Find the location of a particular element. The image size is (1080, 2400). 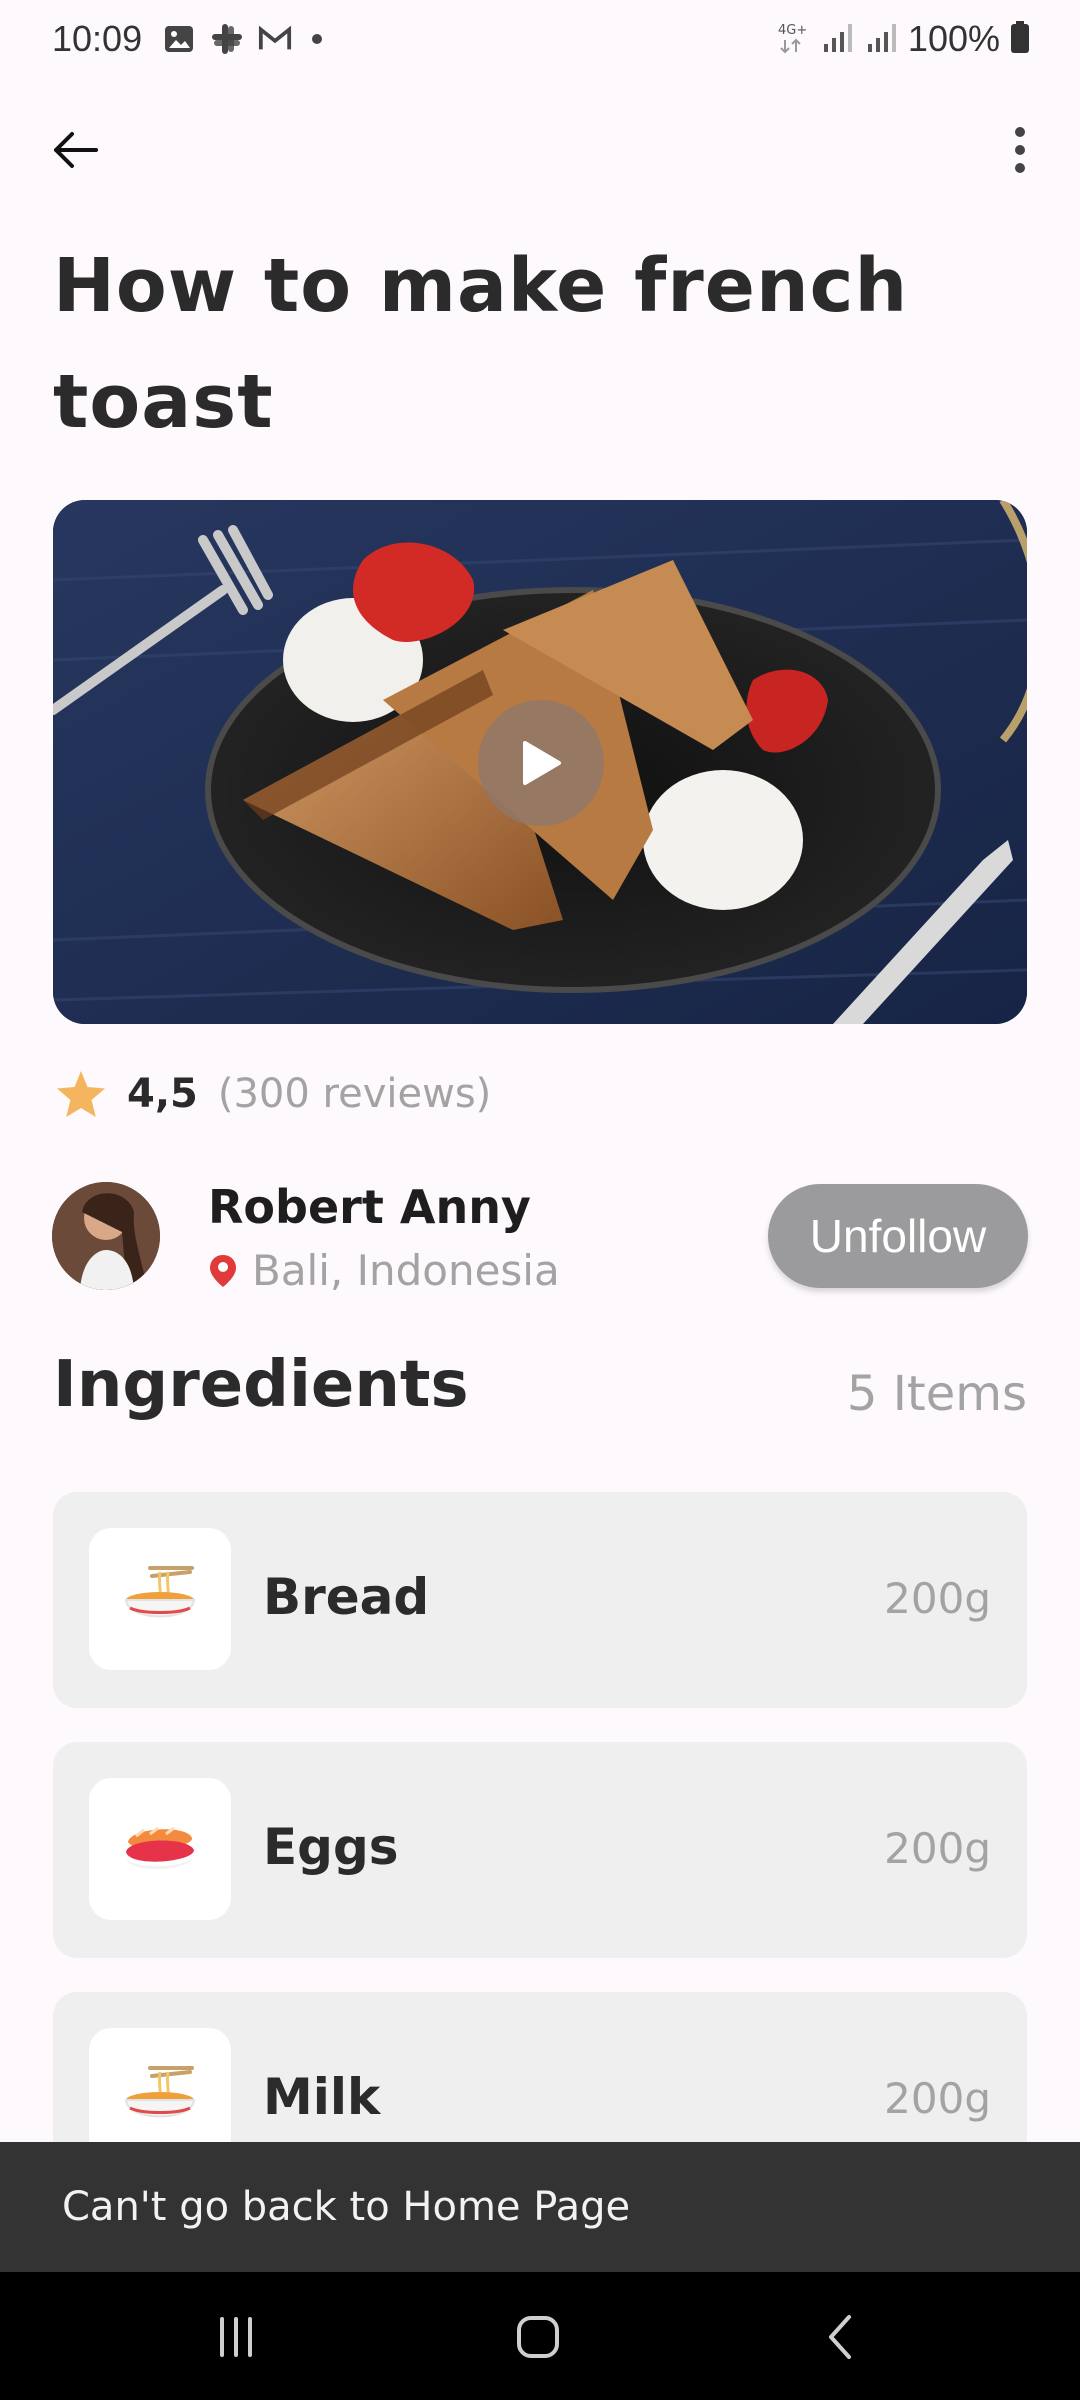

recipe-title: How to make french toast is located at coordinates (481, 344).